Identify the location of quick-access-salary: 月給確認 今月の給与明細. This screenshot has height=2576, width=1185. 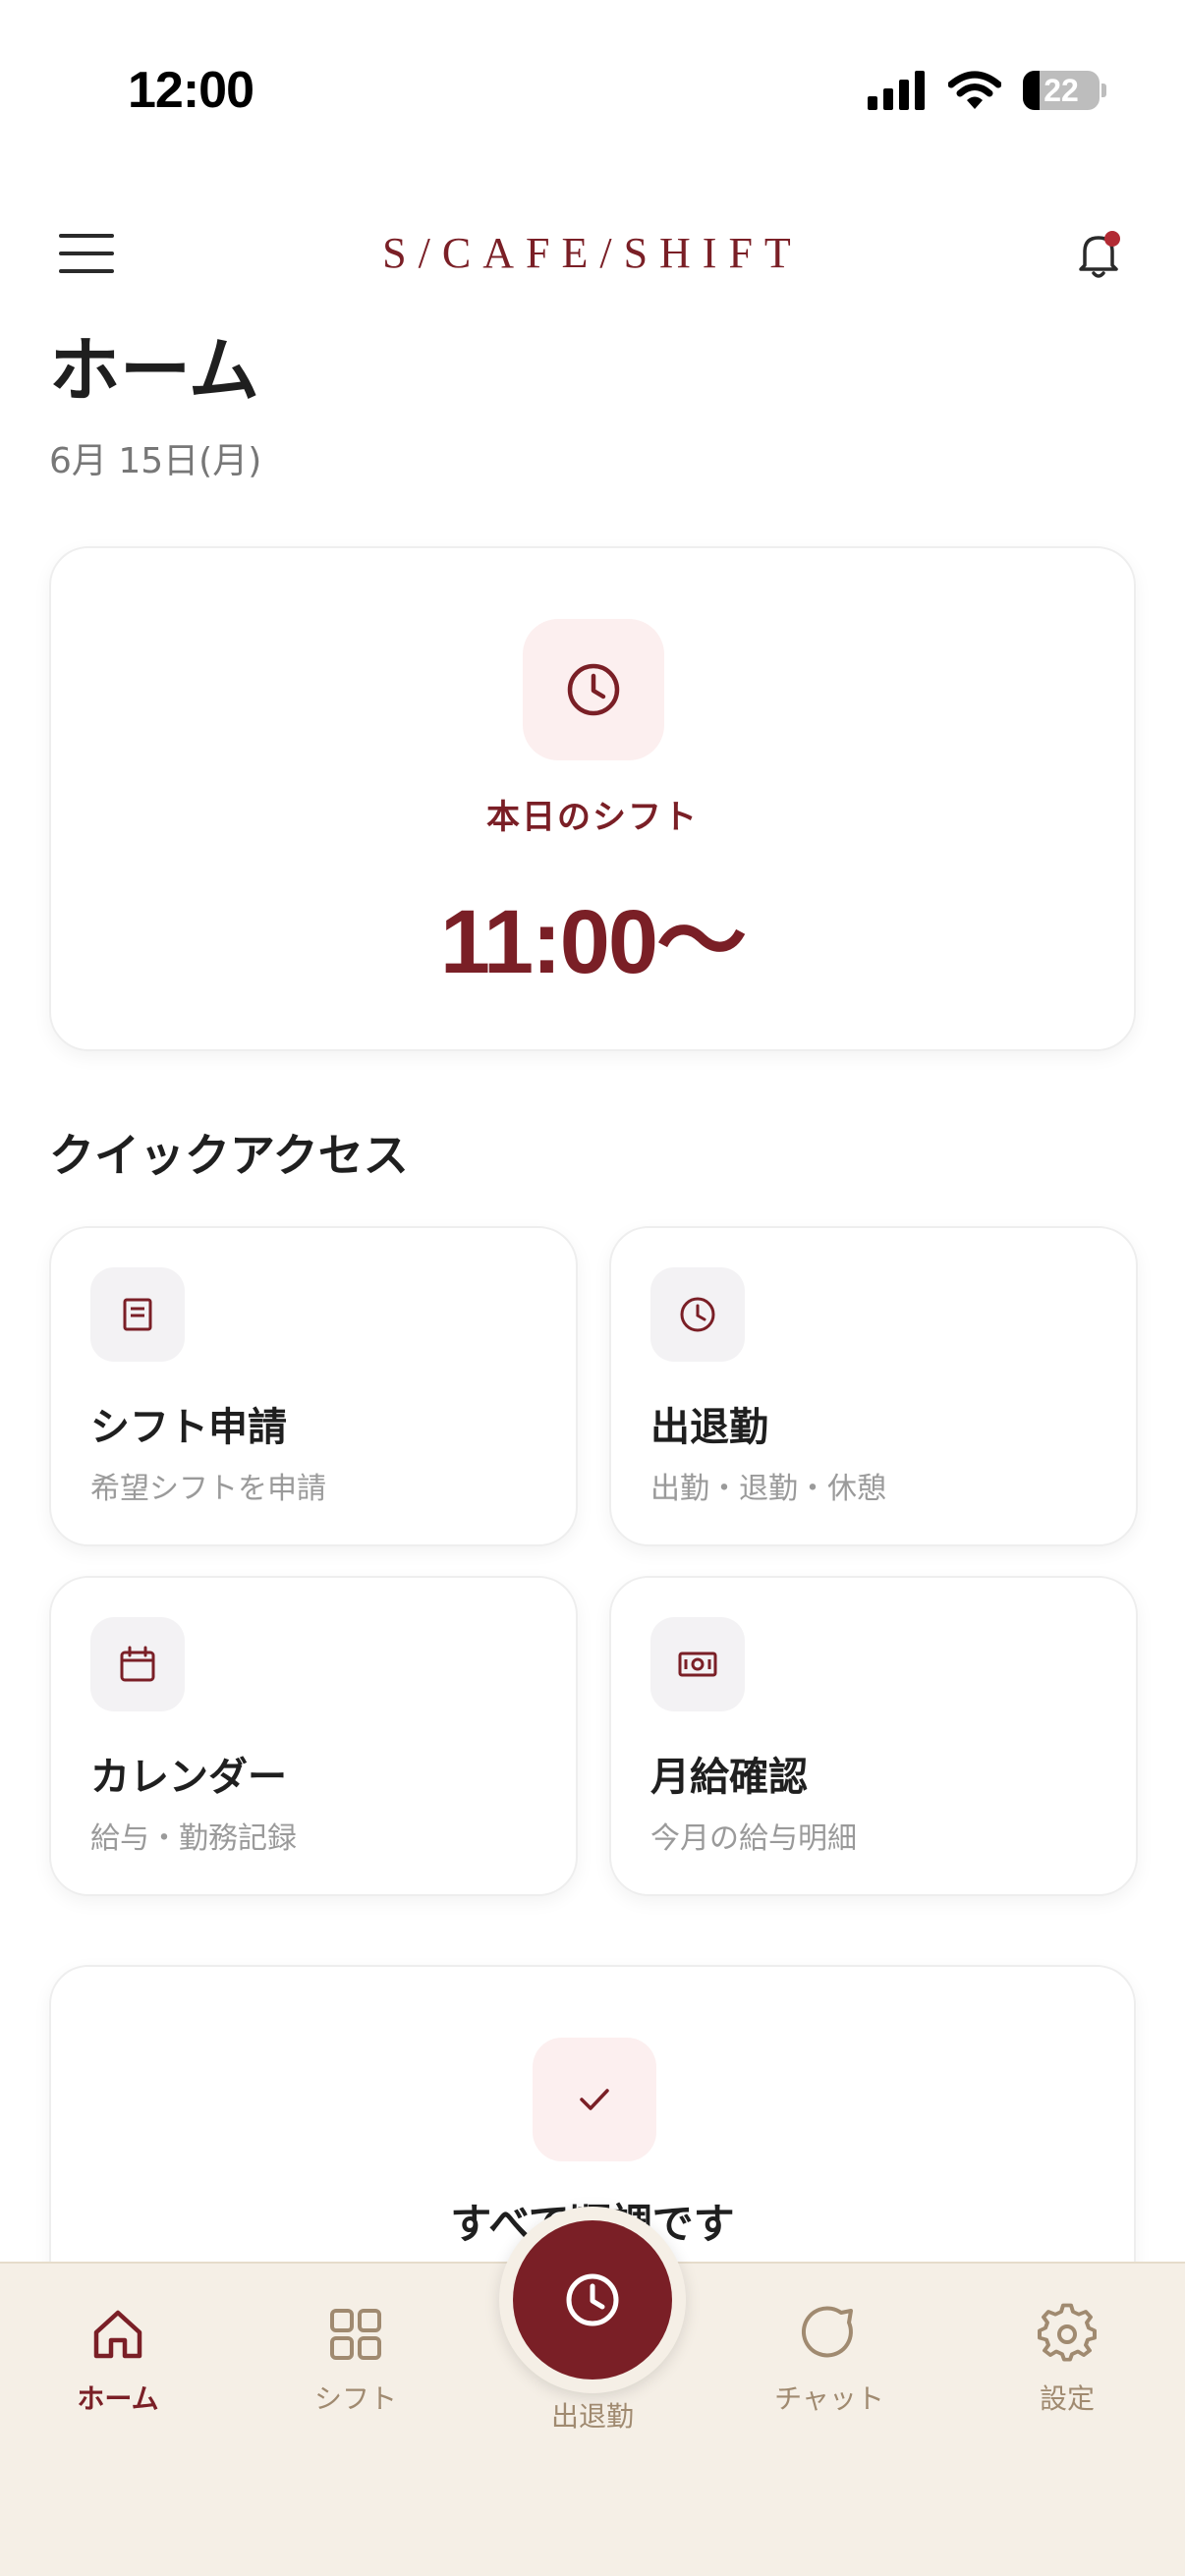
(874, 1736).